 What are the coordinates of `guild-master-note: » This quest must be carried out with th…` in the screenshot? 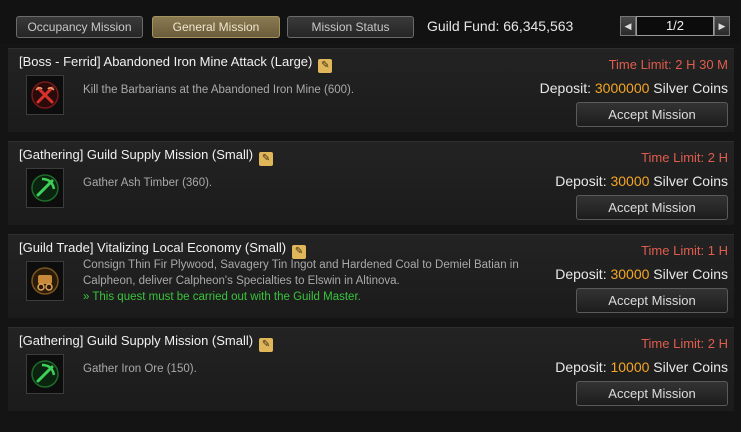 It's located at (222, 297).